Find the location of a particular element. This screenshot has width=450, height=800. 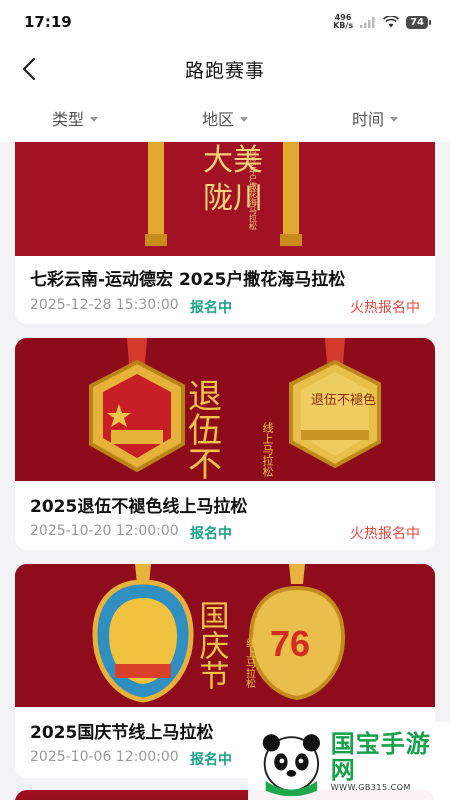

filter-type-label: 类型 is located at coordinates (67, 119).